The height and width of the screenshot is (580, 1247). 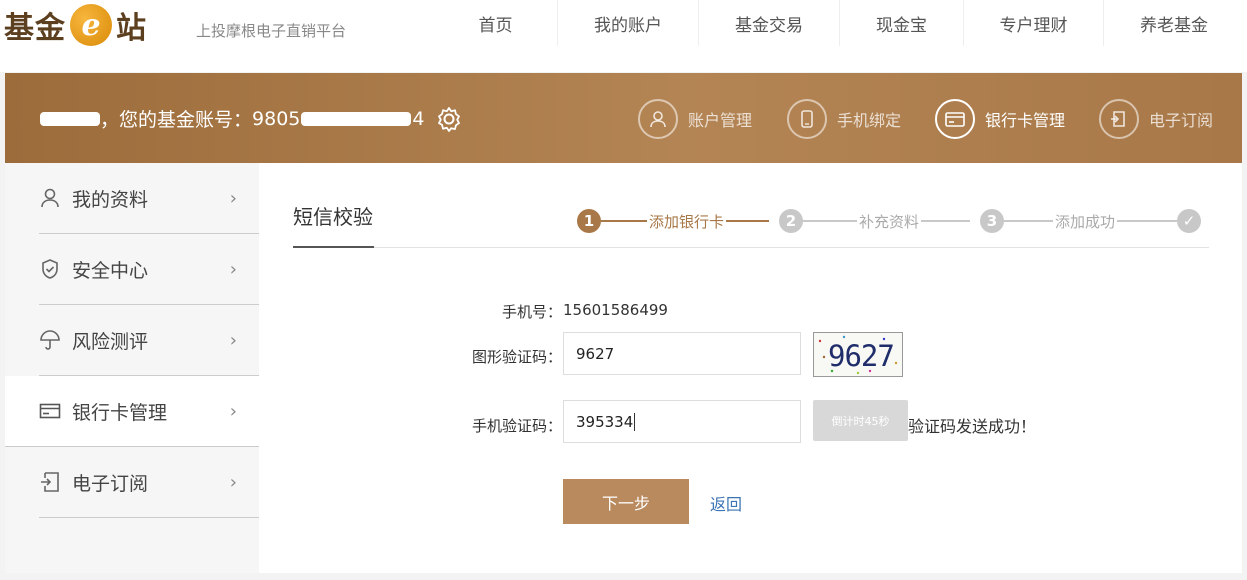 What do you see at coordinates (70, 118) in the screenshot?
I see `masked-name` at bounding box center [70, 118].